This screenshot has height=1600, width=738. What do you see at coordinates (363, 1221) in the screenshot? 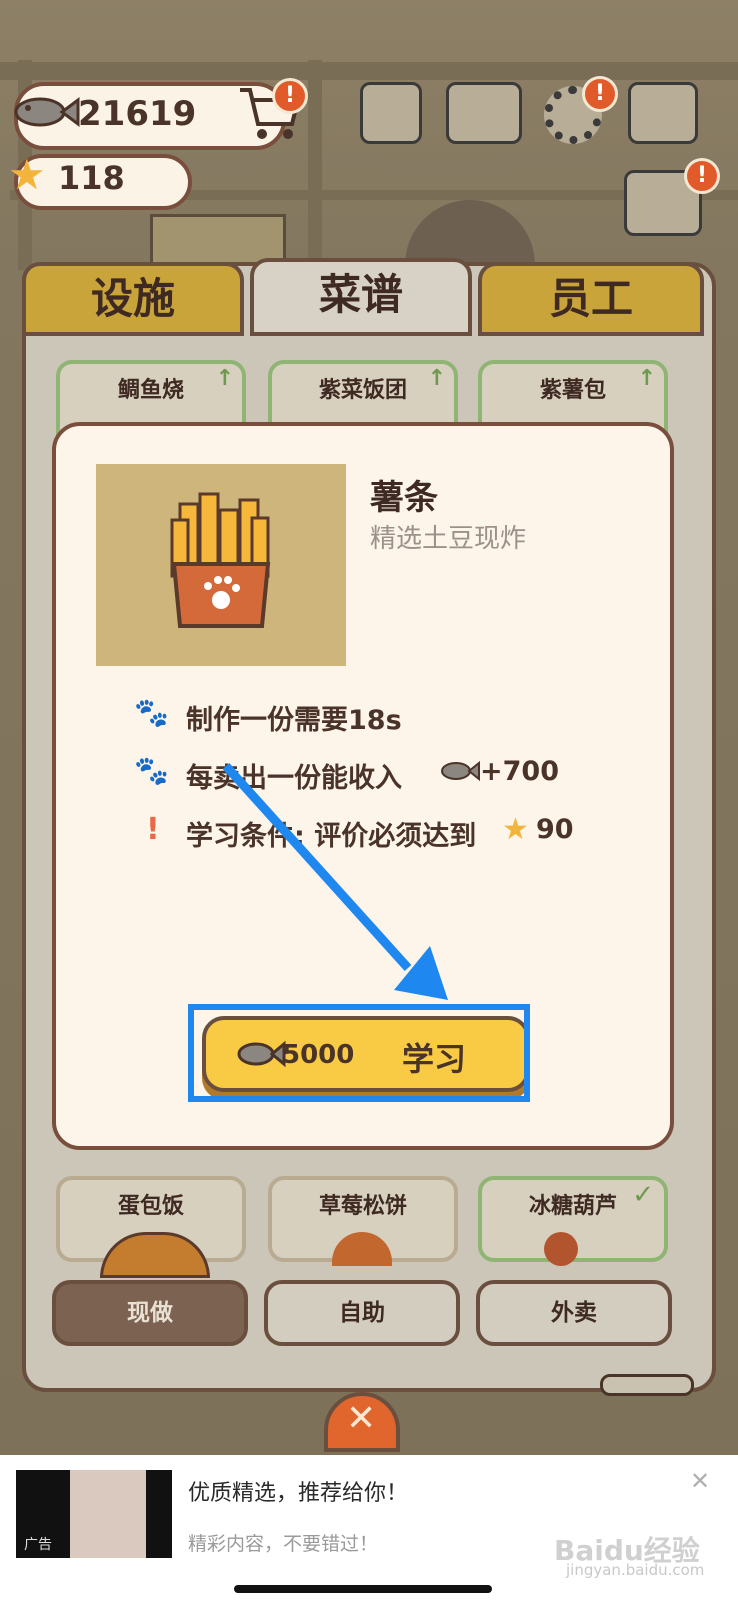
I see `recipe-card: 草莓松饼` at bounding box center [363, 1221].